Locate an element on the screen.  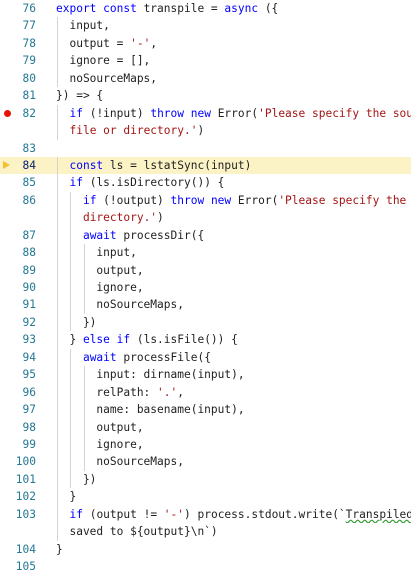
line-gutter: 90 is located at coordinates (25, 287).